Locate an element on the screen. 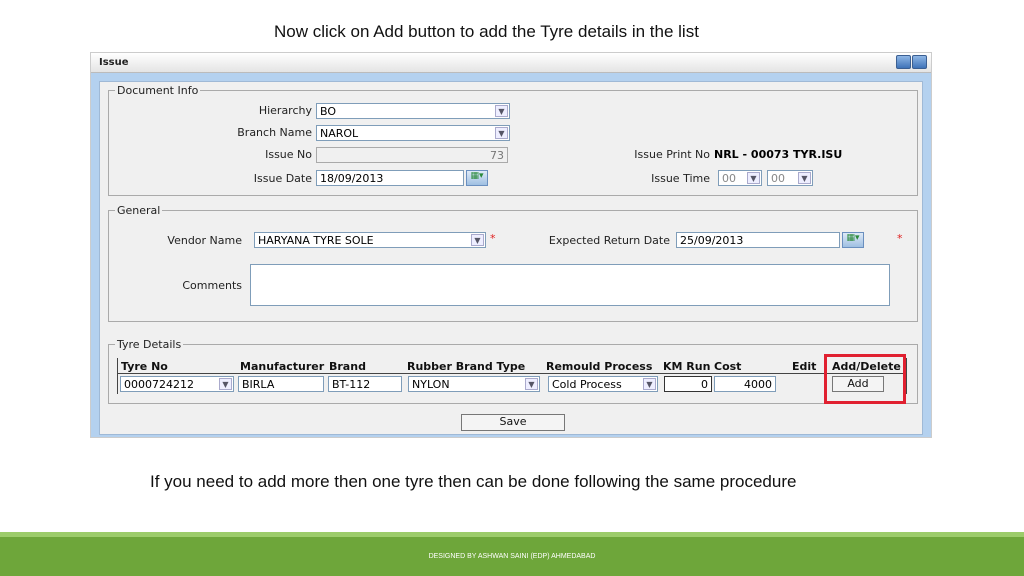  footer-bar: DESIGNED BY ASHWAN SAINI (EDP) AHMEDABAD is located at coordinates (512, 554).